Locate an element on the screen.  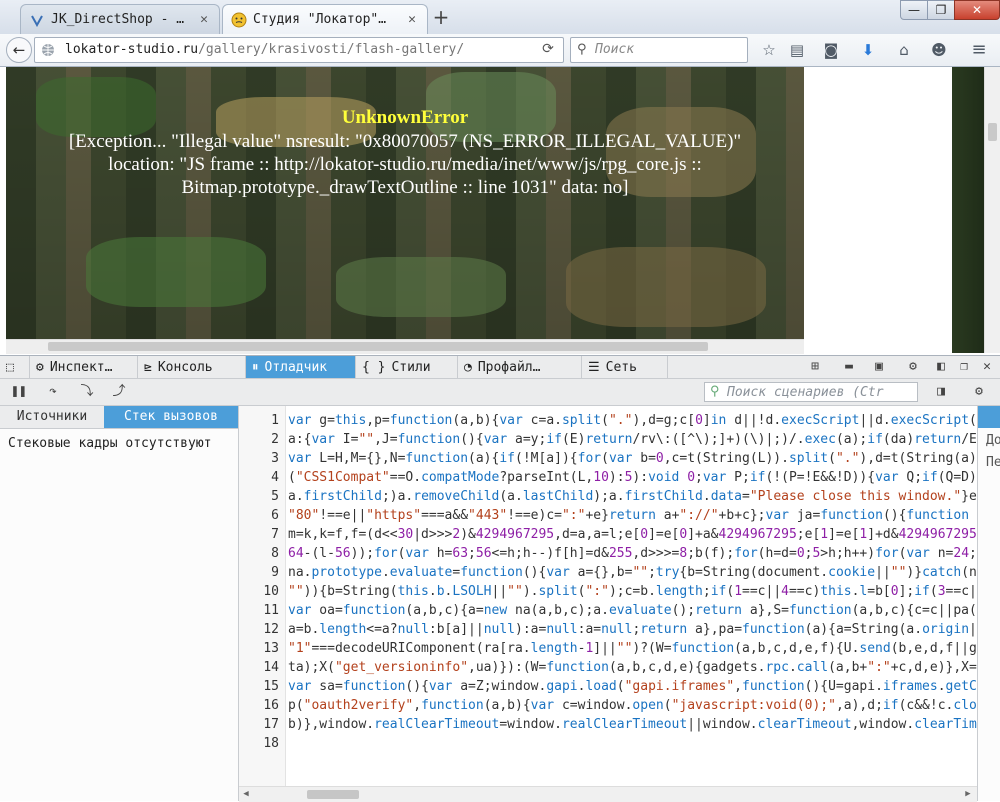
line-number: 4 is located at coordinates (259, 477).